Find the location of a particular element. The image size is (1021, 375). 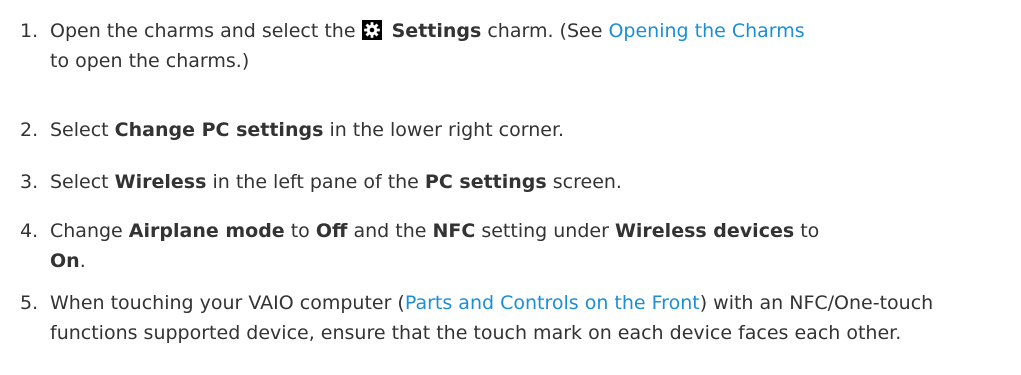

step-number: 2. is located at coordinates (29, 130).